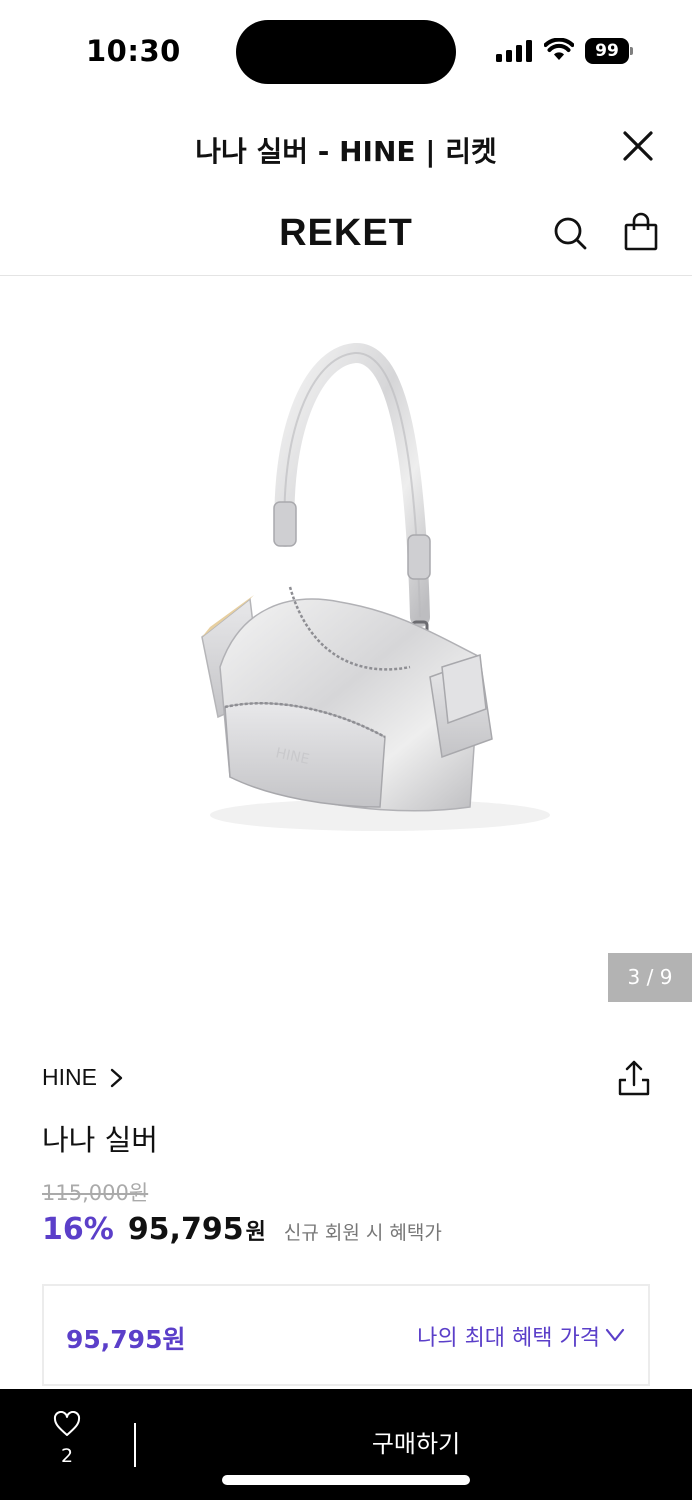 Image resolution: width=692 pixels, height=1500 pixels. I want to click on search-icon, so click(570, 233).